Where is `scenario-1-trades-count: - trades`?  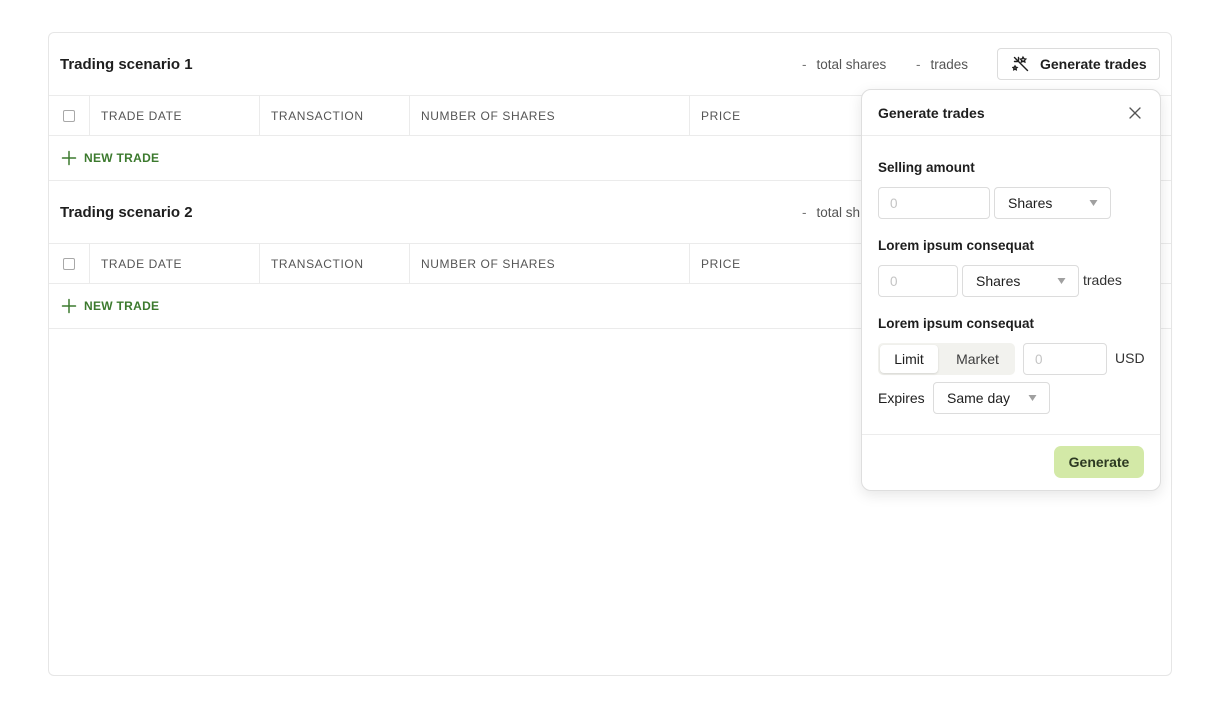 scenario-1-trades-count: - trades is located at coordinates (942, 64).